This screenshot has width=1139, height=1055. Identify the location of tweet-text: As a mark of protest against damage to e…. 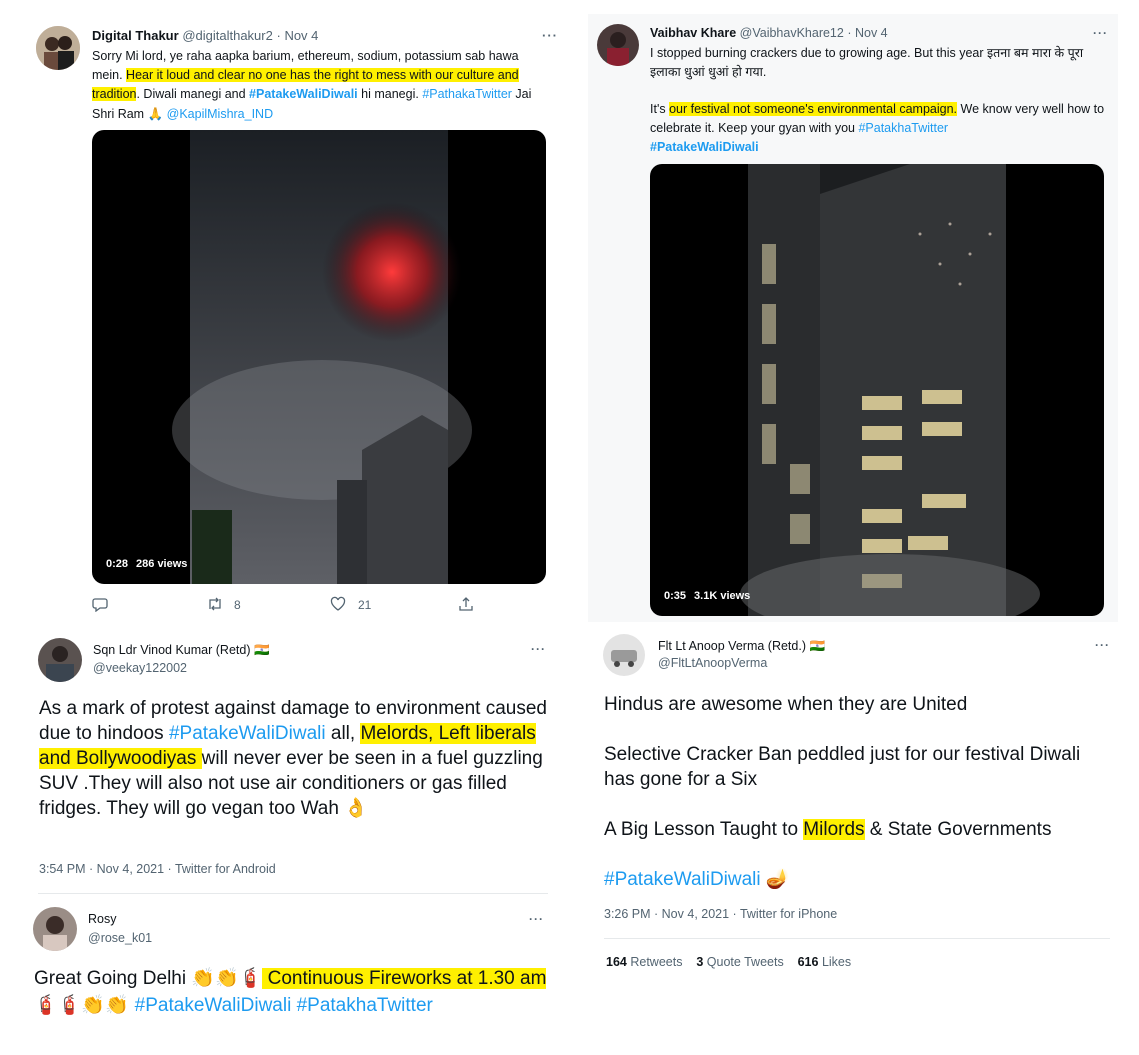
(296, 758).